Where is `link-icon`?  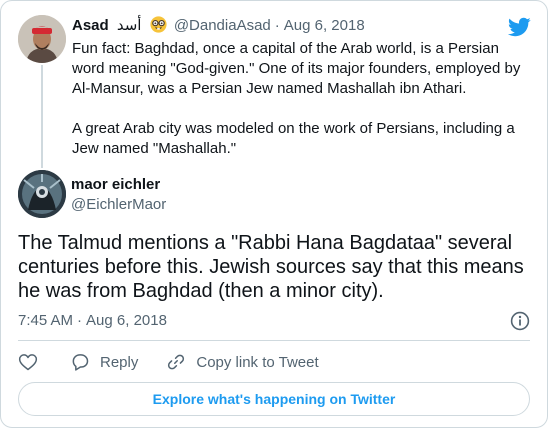
link-icon is located at coordinates (176, 362).